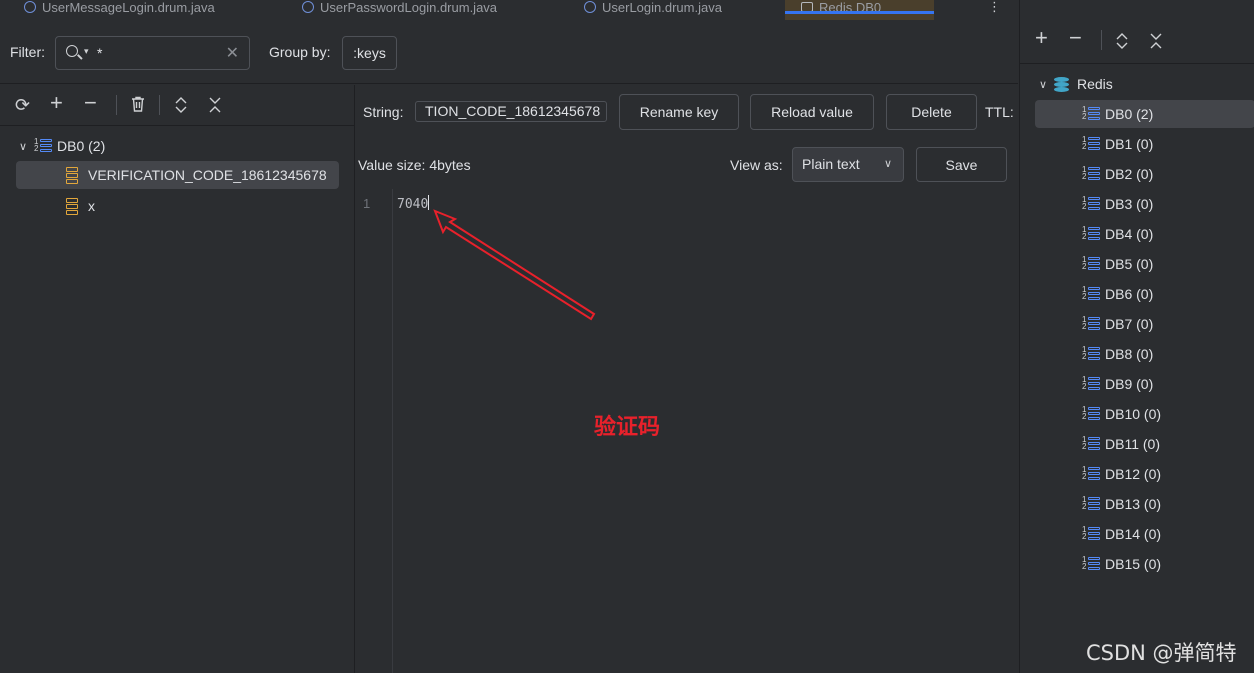  What do you see at coordinates (679, 112) in the screenshot?
I see `rename-key-button: Rename key` at bounding box center [679, 112].